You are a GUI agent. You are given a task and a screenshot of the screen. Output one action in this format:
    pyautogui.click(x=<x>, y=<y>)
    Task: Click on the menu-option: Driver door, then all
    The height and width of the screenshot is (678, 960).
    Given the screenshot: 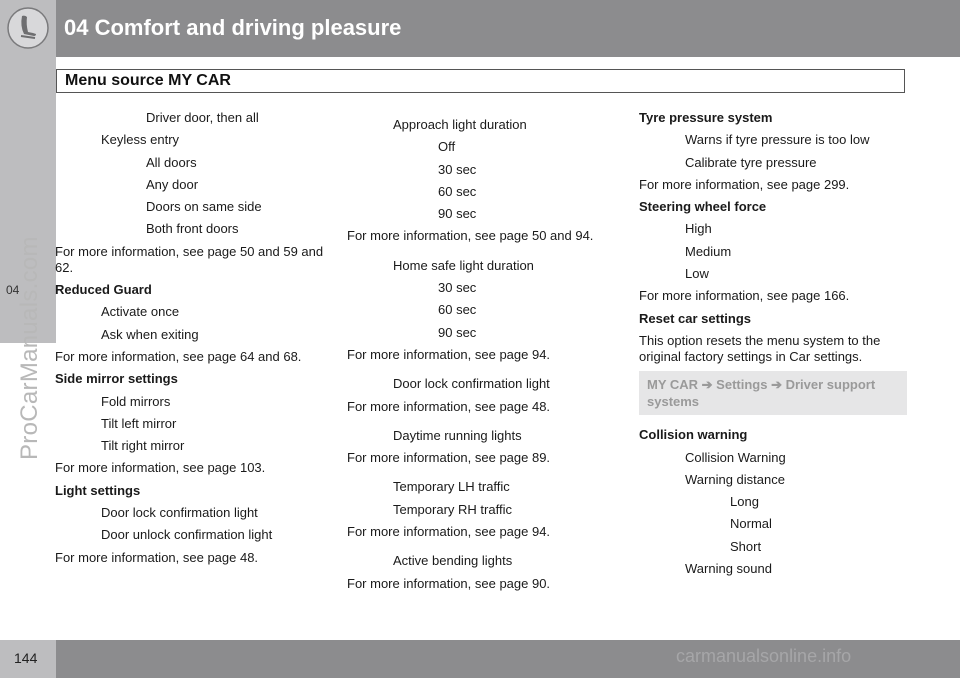 What is the action you would take?
    pyautogui.click(x=202, y=117)
    